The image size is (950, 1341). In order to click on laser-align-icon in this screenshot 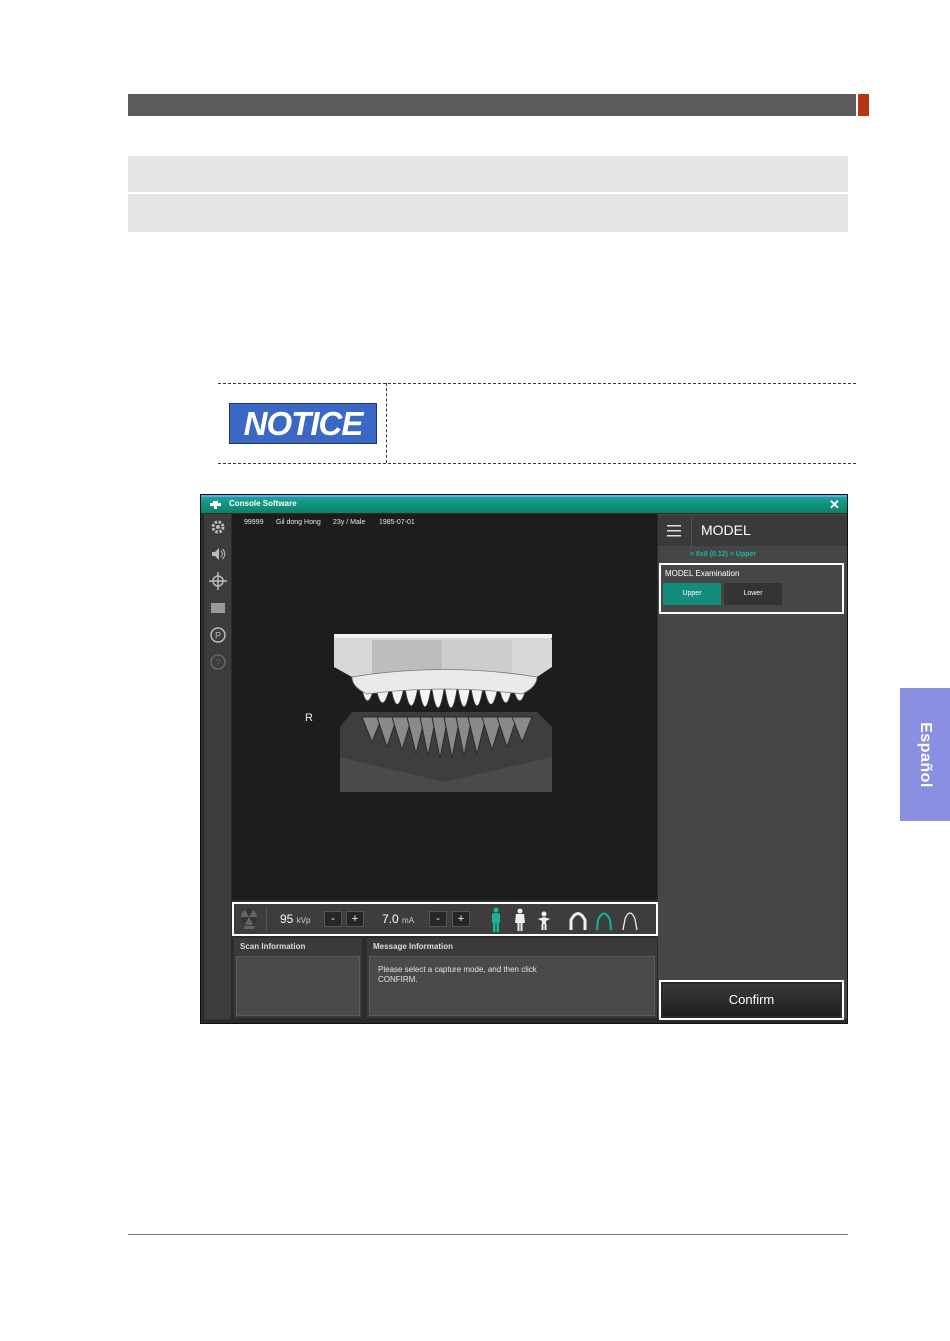, I will do `click(218, 581)`.